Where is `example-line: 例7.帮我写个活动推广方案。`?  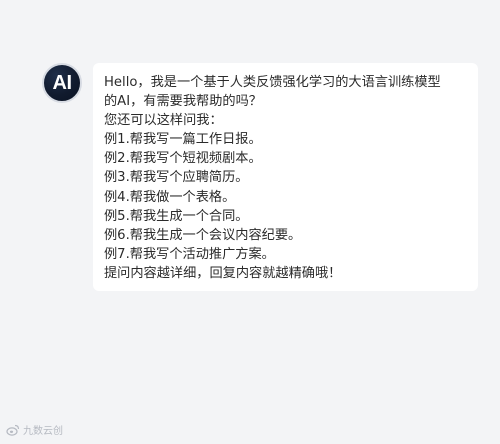
example-line: 例7.帮我写个活动推广方案。 is located at coordinates (189, 254).